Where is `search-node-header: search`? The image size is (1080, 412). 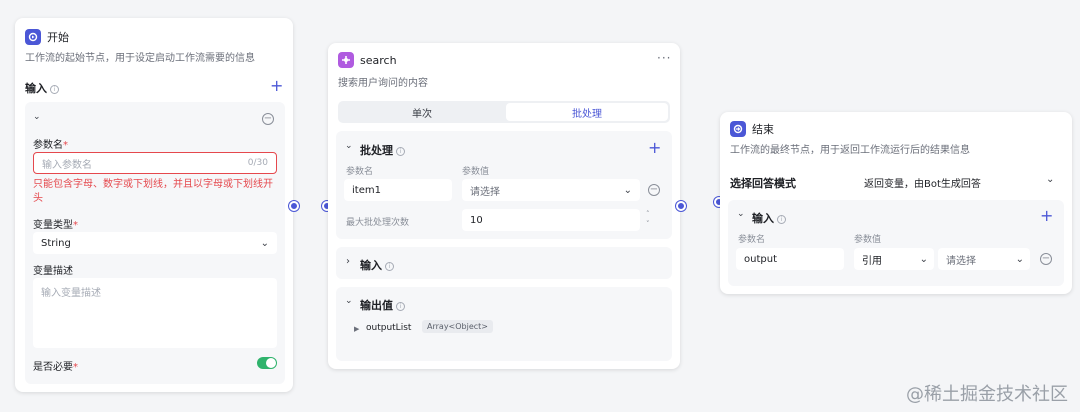 search-node-header: search is located at coordinates (367, 60).